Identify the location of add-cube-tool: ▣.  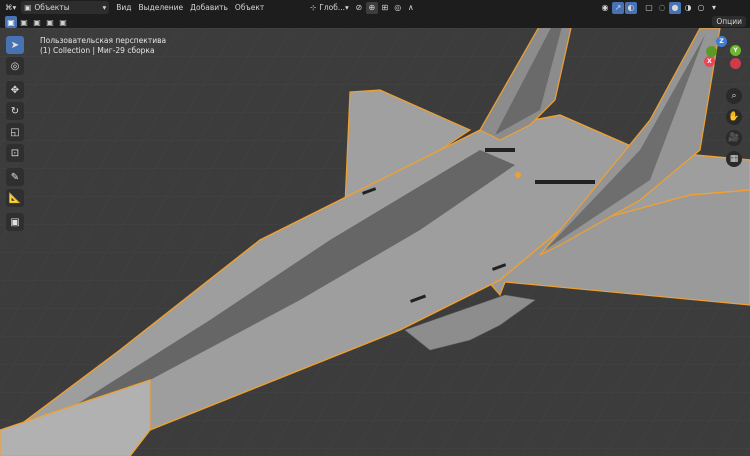
(15, 222).